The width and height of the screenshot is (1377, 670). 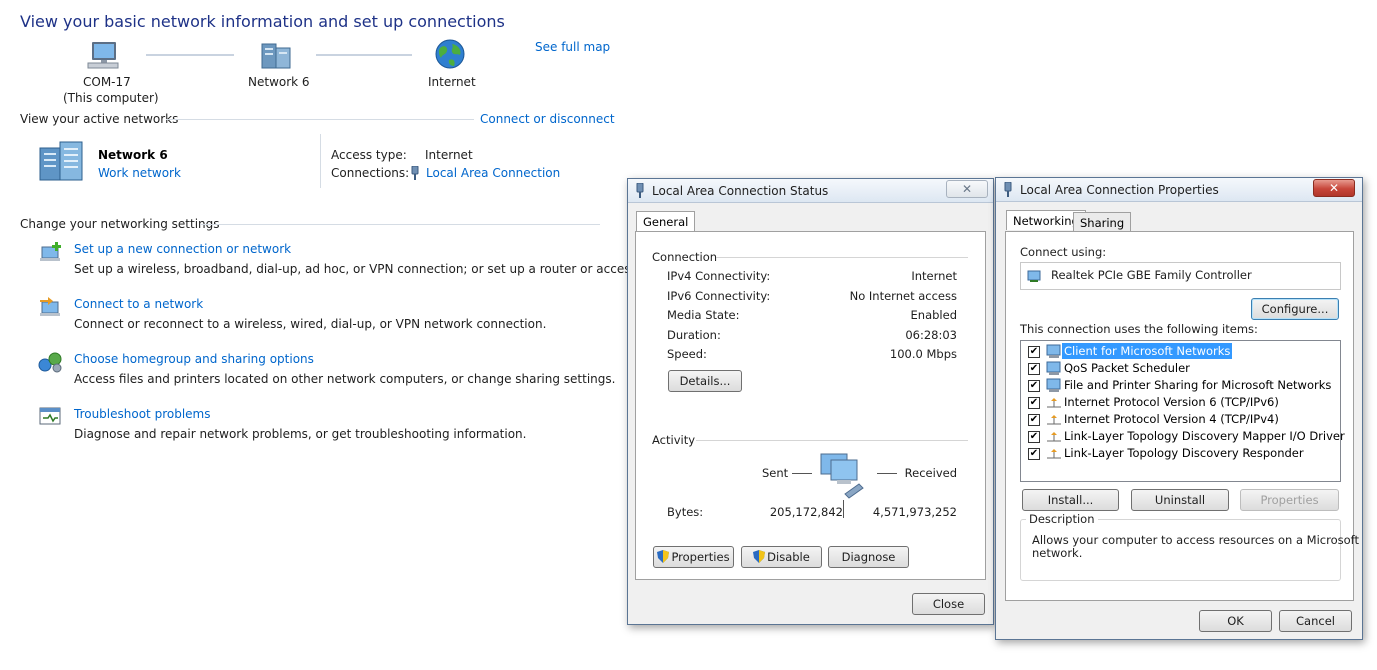 What do you see at coordinates (1063, 252) in the screenshot?
I see `connect-using-label: Connect using:` at bounding box center [1063, 252].